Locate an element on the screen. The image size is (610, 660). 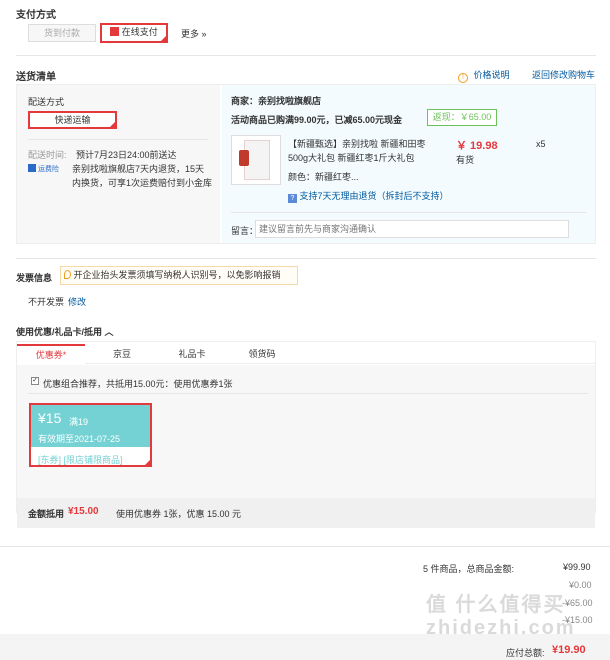
cashback-badge: 返现：￥65.00 is located at coordinates (462, 117).